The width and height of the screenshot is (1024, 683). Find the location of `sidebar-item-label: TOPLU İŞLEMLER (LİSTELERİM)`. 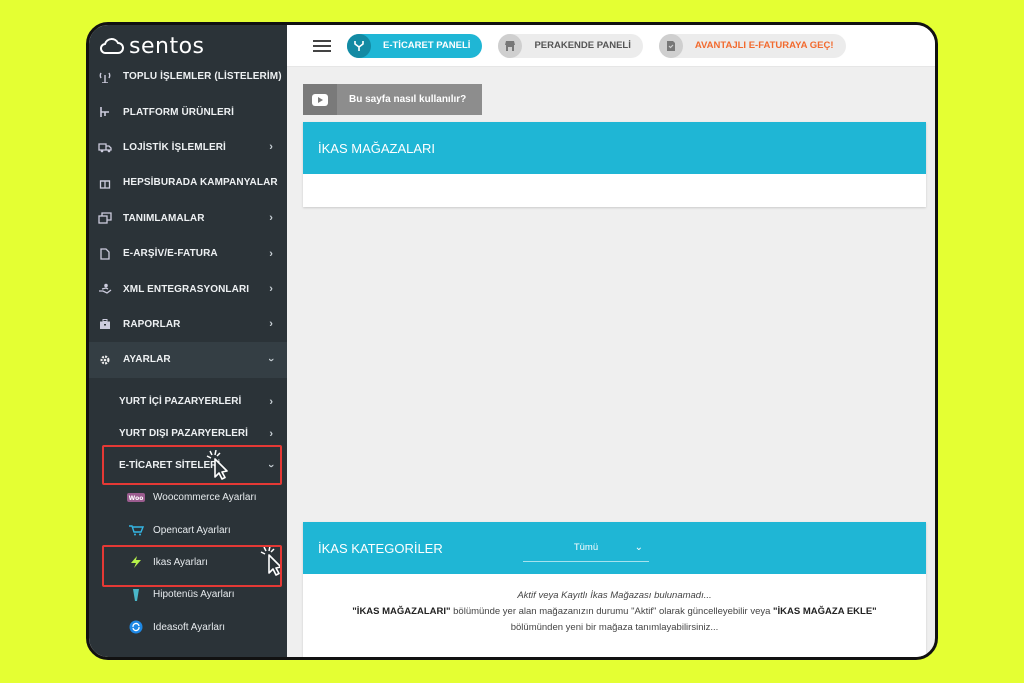

sidebar-item-label: TOPLU İŞLEMLER (LİSTELERİM) is located at coordinates (202, 77).